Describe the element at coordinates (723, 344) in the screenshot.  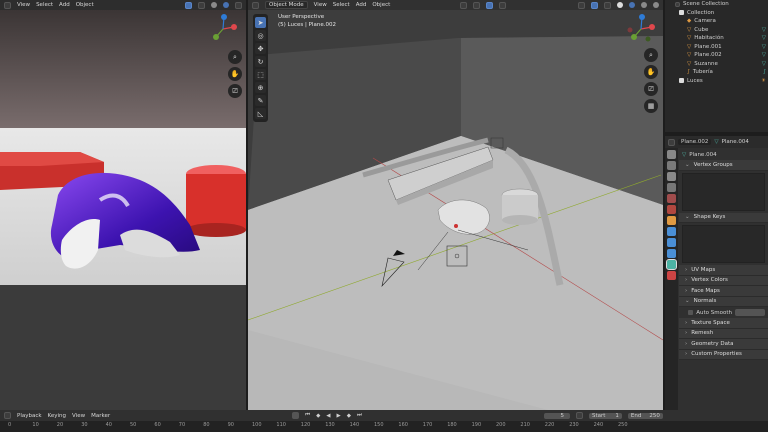
I see `section-geometry-data: Geometry Data` at that location.